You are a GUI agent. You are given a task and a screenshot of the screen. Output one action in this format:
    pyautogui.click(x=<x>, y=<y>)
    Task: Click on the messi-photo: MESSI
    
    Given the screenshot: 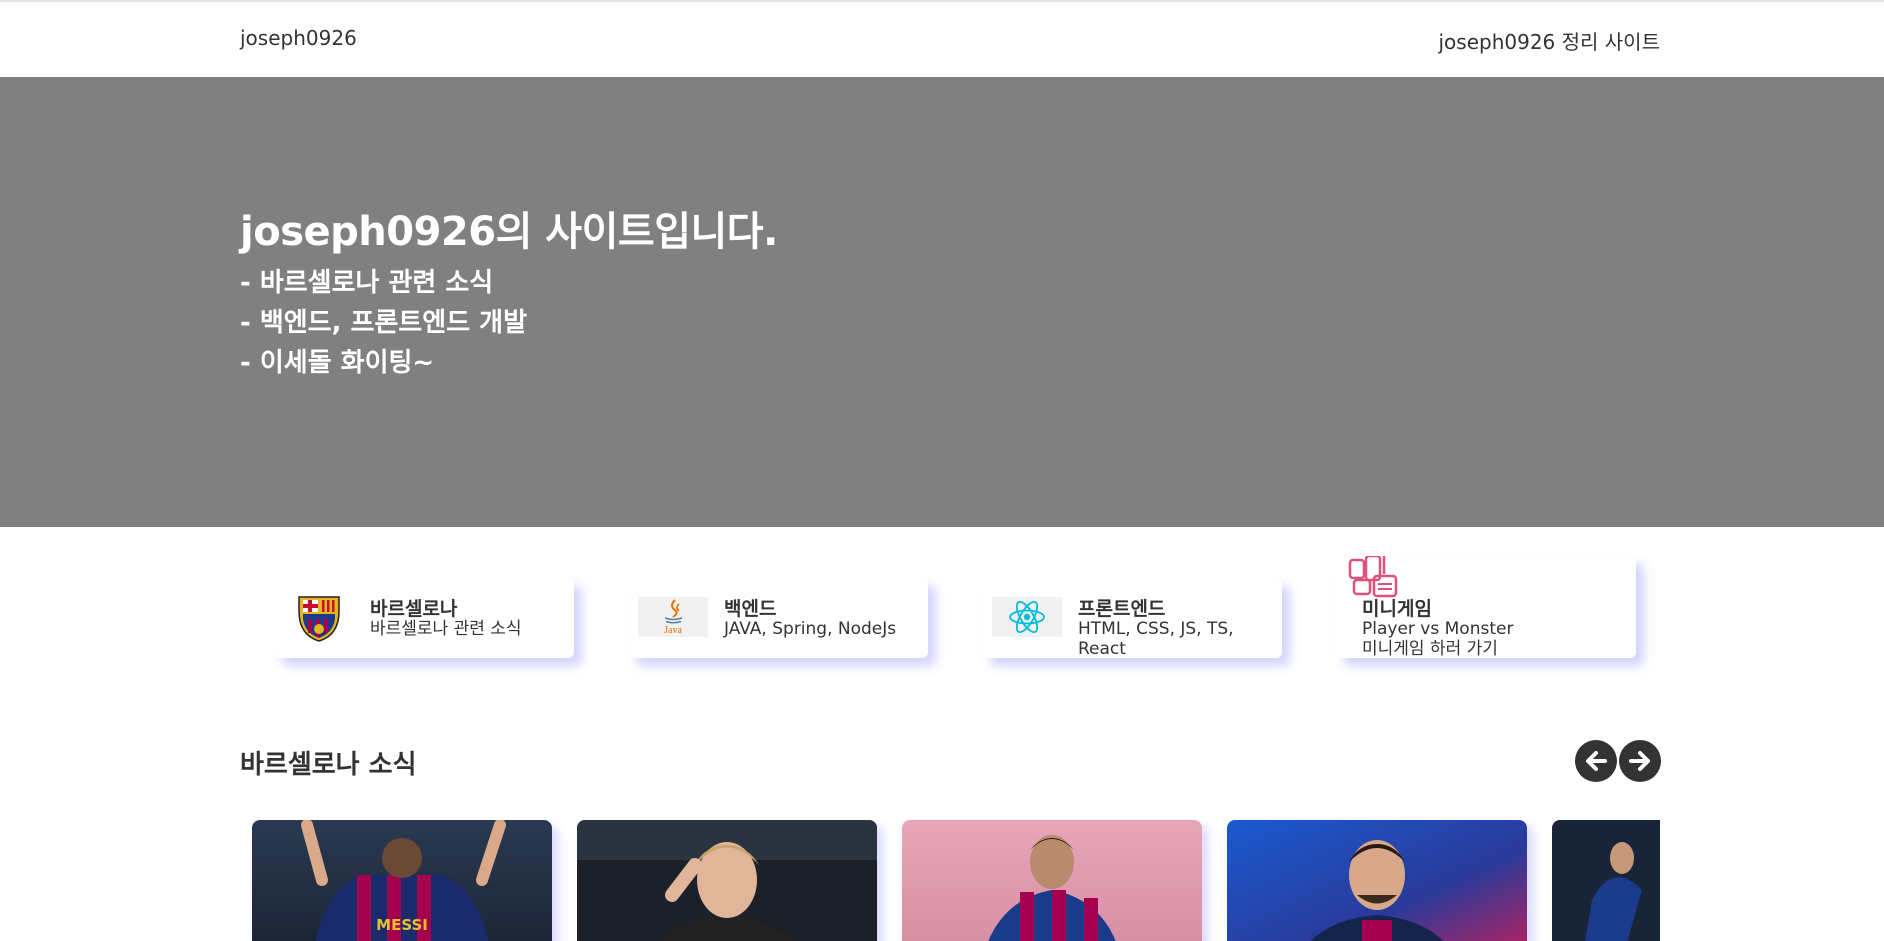 What is the action you would take?
    pyautogui.click(x=402, y=880)
    